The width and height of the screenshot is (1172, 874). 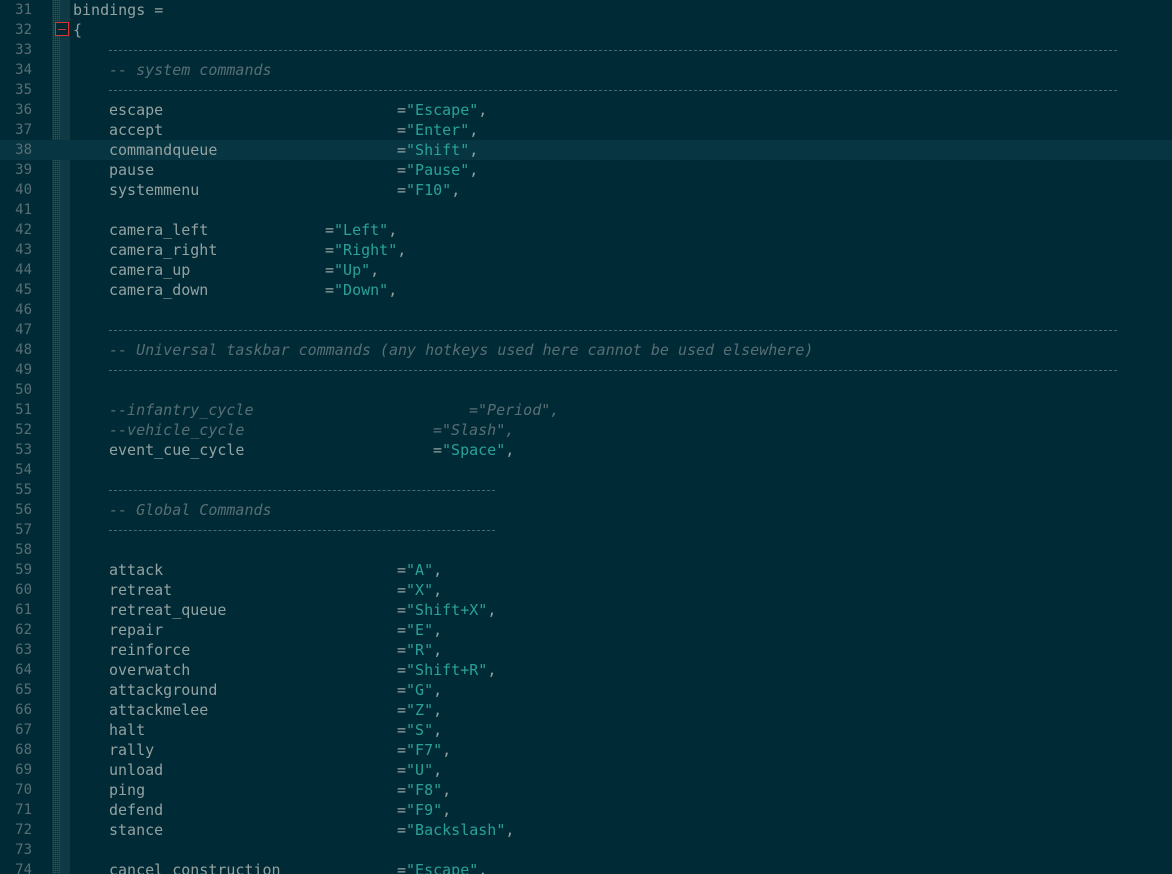 What do you see at coordinates (154, 190) in the screenshot?
I see `binding-name: systemmenu` at bounding box center [154, 190].